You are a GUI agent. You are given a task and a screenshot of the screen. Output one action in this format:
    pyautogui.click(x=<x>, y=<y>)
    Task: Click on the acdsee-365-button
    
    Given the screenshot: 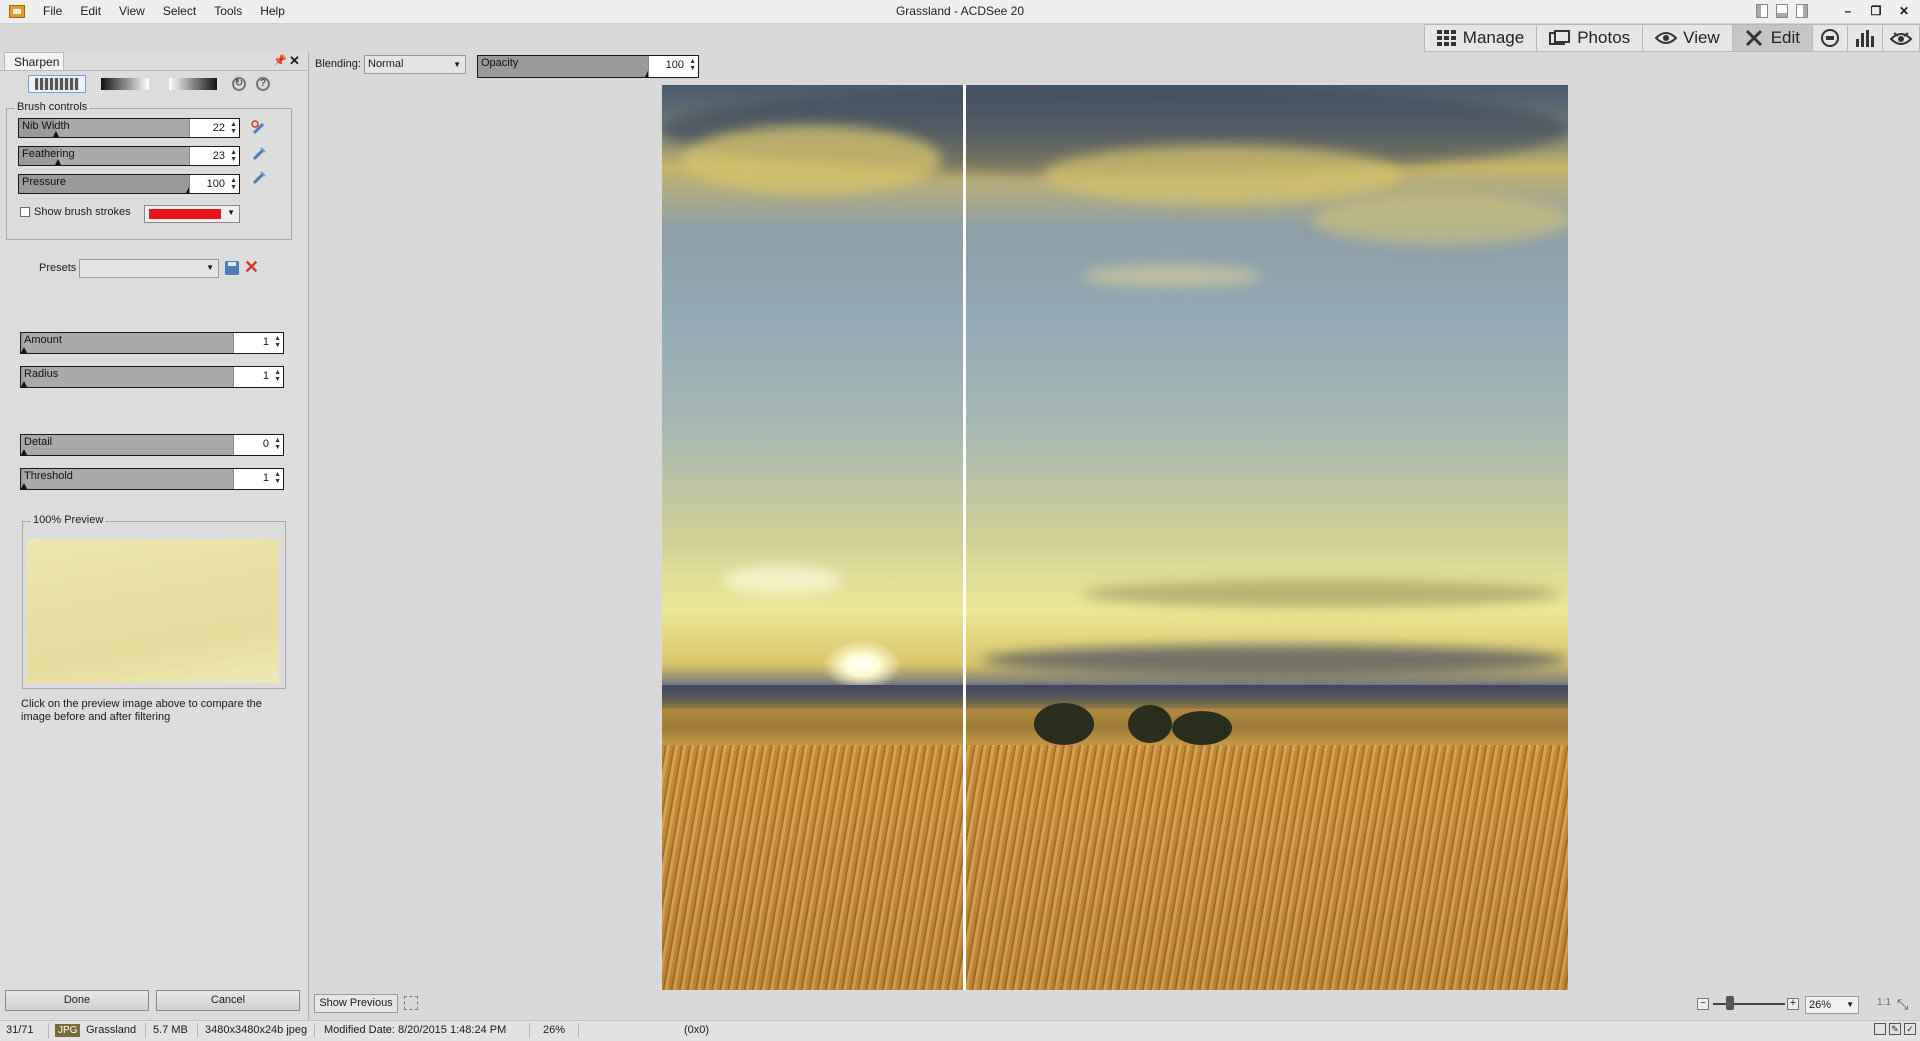 What is the action you would take?
    pyautogui.click(x=1830, y=38)
    